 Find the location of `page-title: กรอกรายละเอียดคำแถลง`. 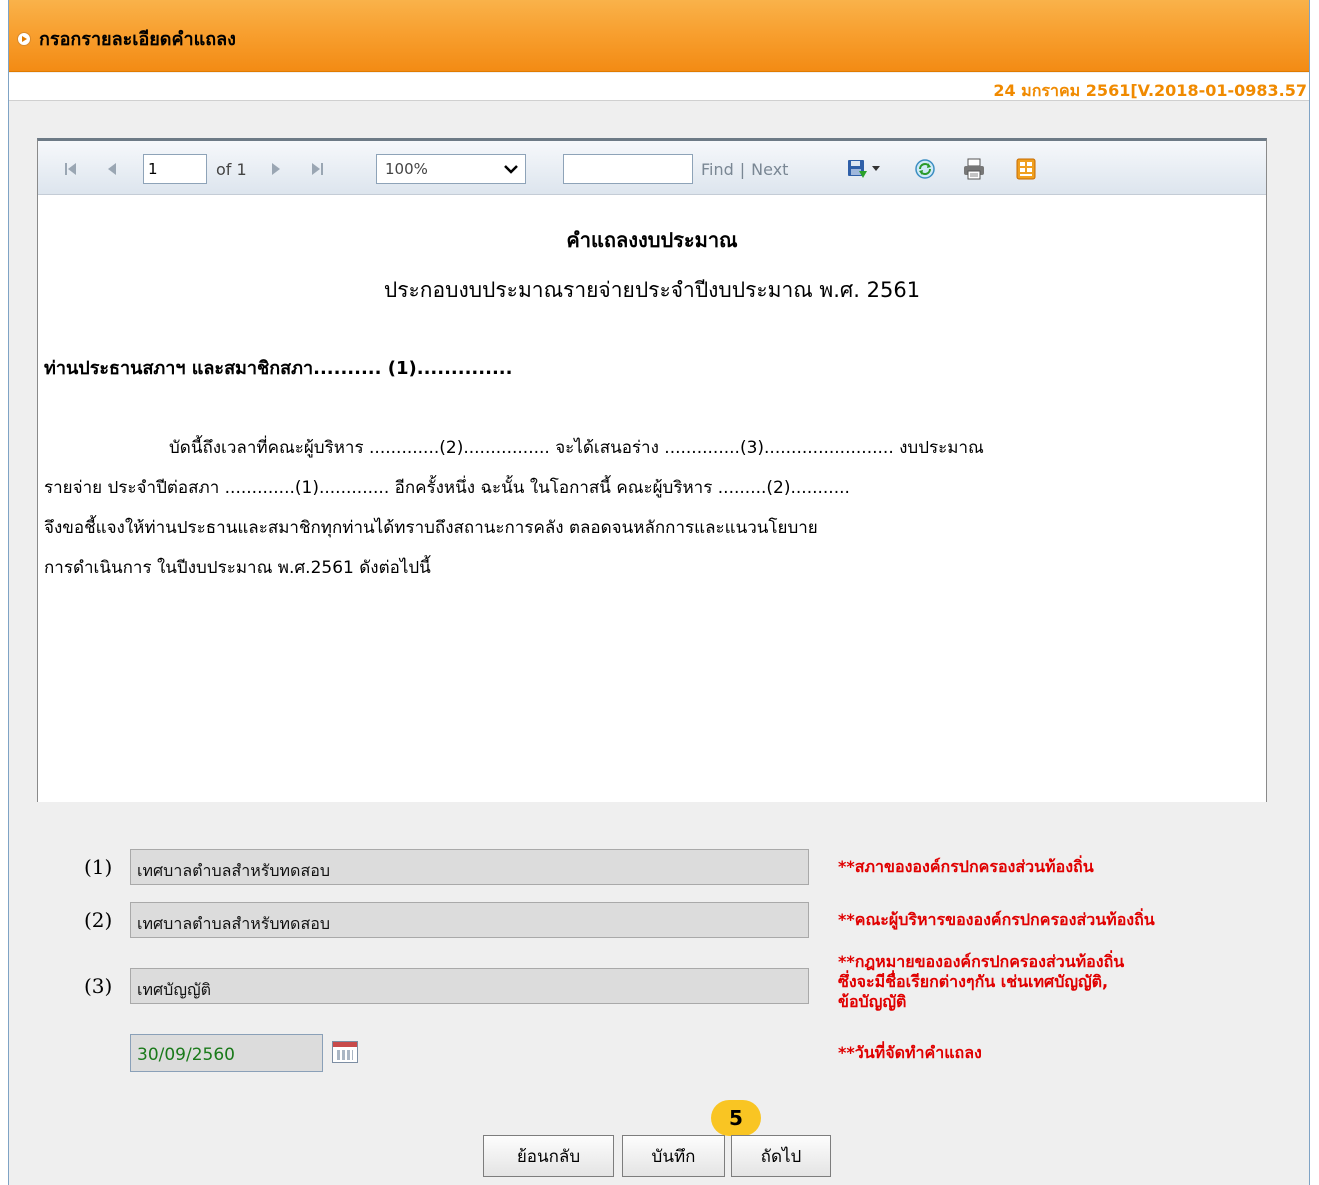

page-title: กรอกรายละเอียดคำแถลง is located at coordinates (126, 38).